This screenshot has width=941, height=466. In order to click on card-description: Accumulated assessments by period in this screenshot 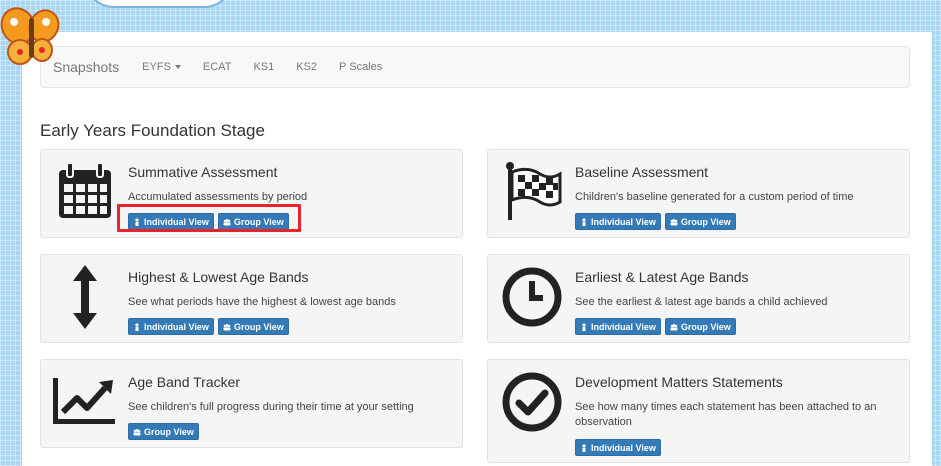, I will do `click(218, 197)`.